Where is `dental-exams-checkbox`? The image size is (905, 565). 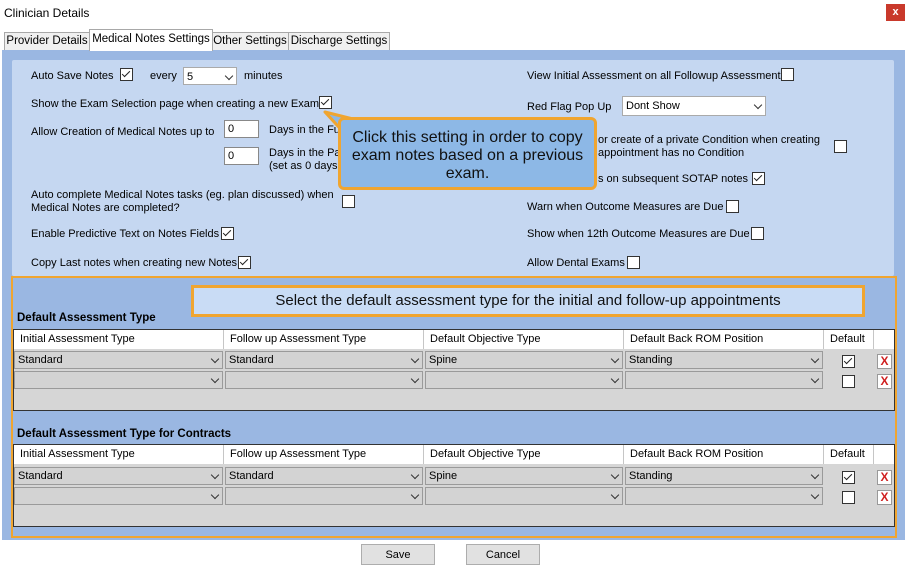 dental-exams-checkbox is located at coordinates (633, 262).